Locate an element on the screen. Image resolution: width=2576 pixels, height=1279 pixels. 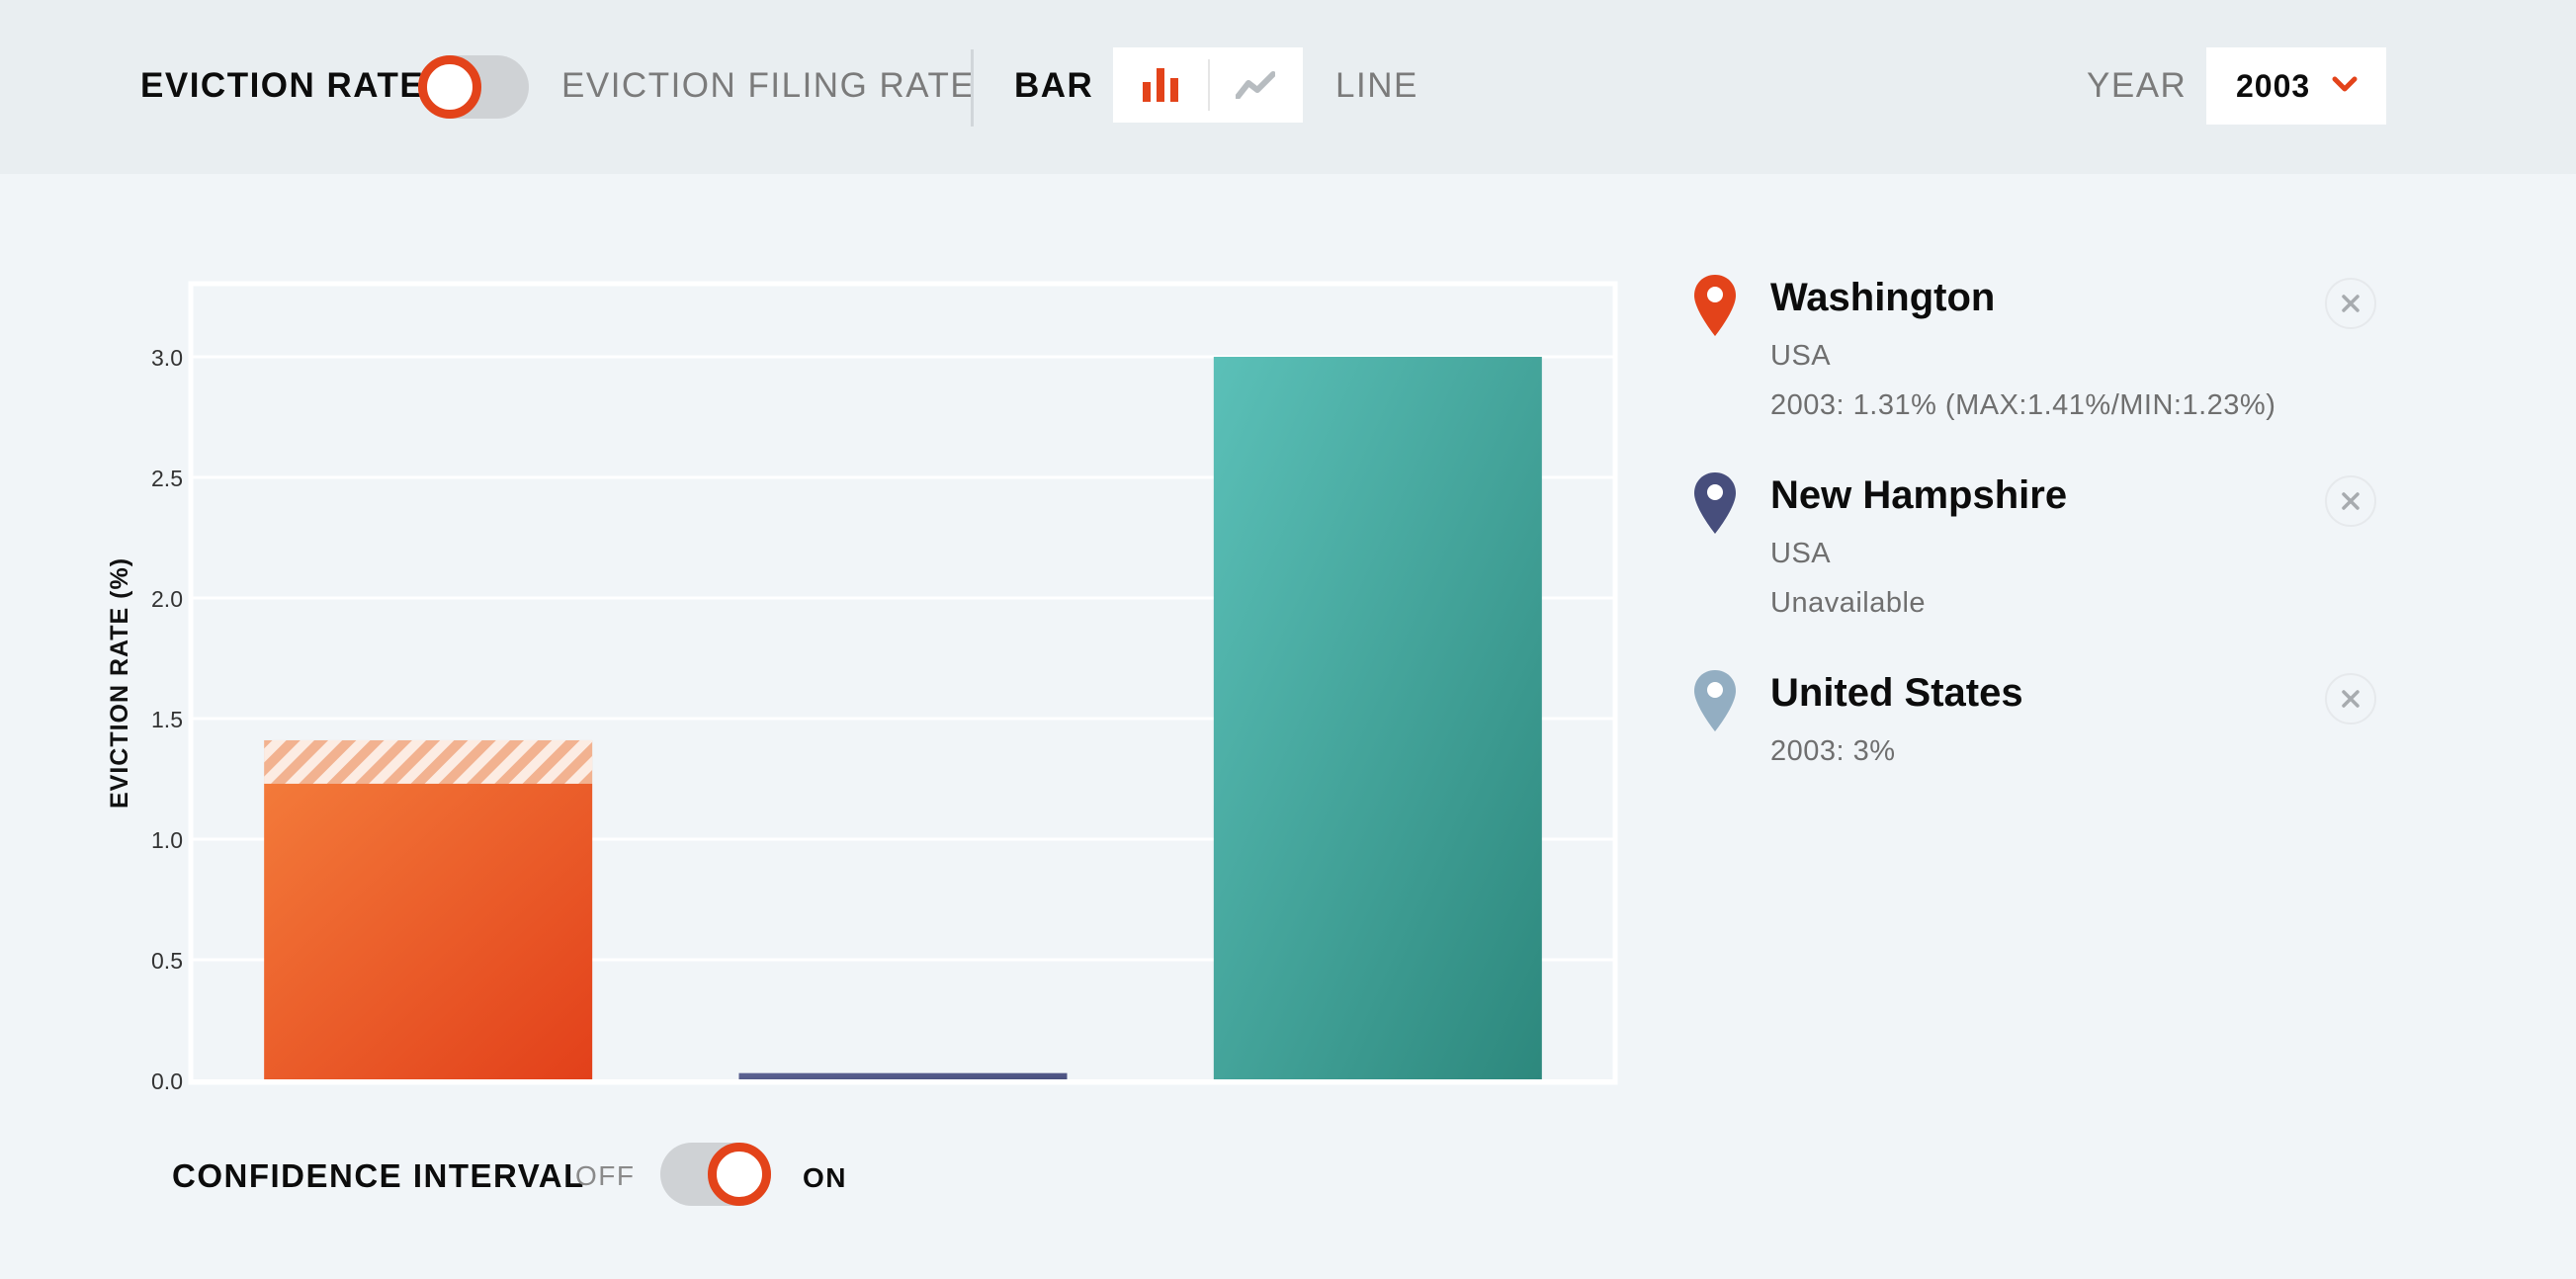
y-tick-label: 1.0 is located at coordinates (167, 840).